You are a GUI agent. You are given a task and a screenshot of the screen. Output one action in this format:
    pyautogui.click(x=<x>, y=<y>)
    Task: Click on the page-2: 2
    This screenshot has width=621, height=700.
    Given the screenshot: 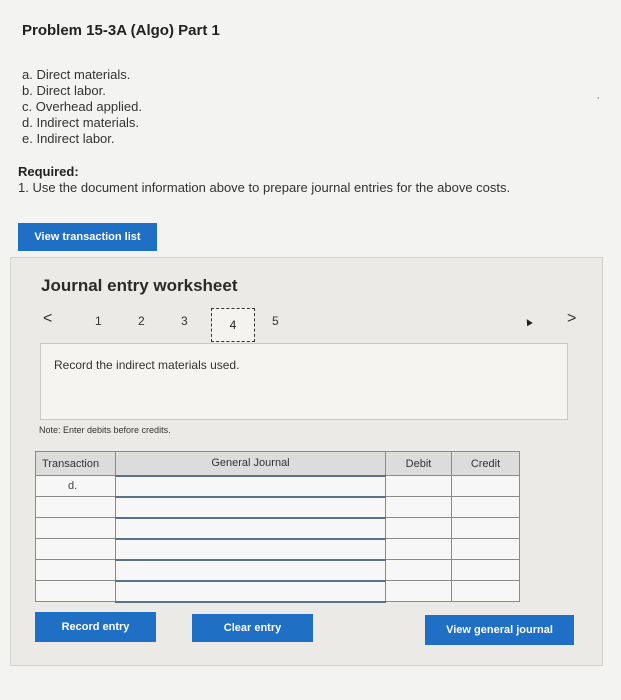 What is the action you would take?
    pyautogui.click(x=141, y=321)
    